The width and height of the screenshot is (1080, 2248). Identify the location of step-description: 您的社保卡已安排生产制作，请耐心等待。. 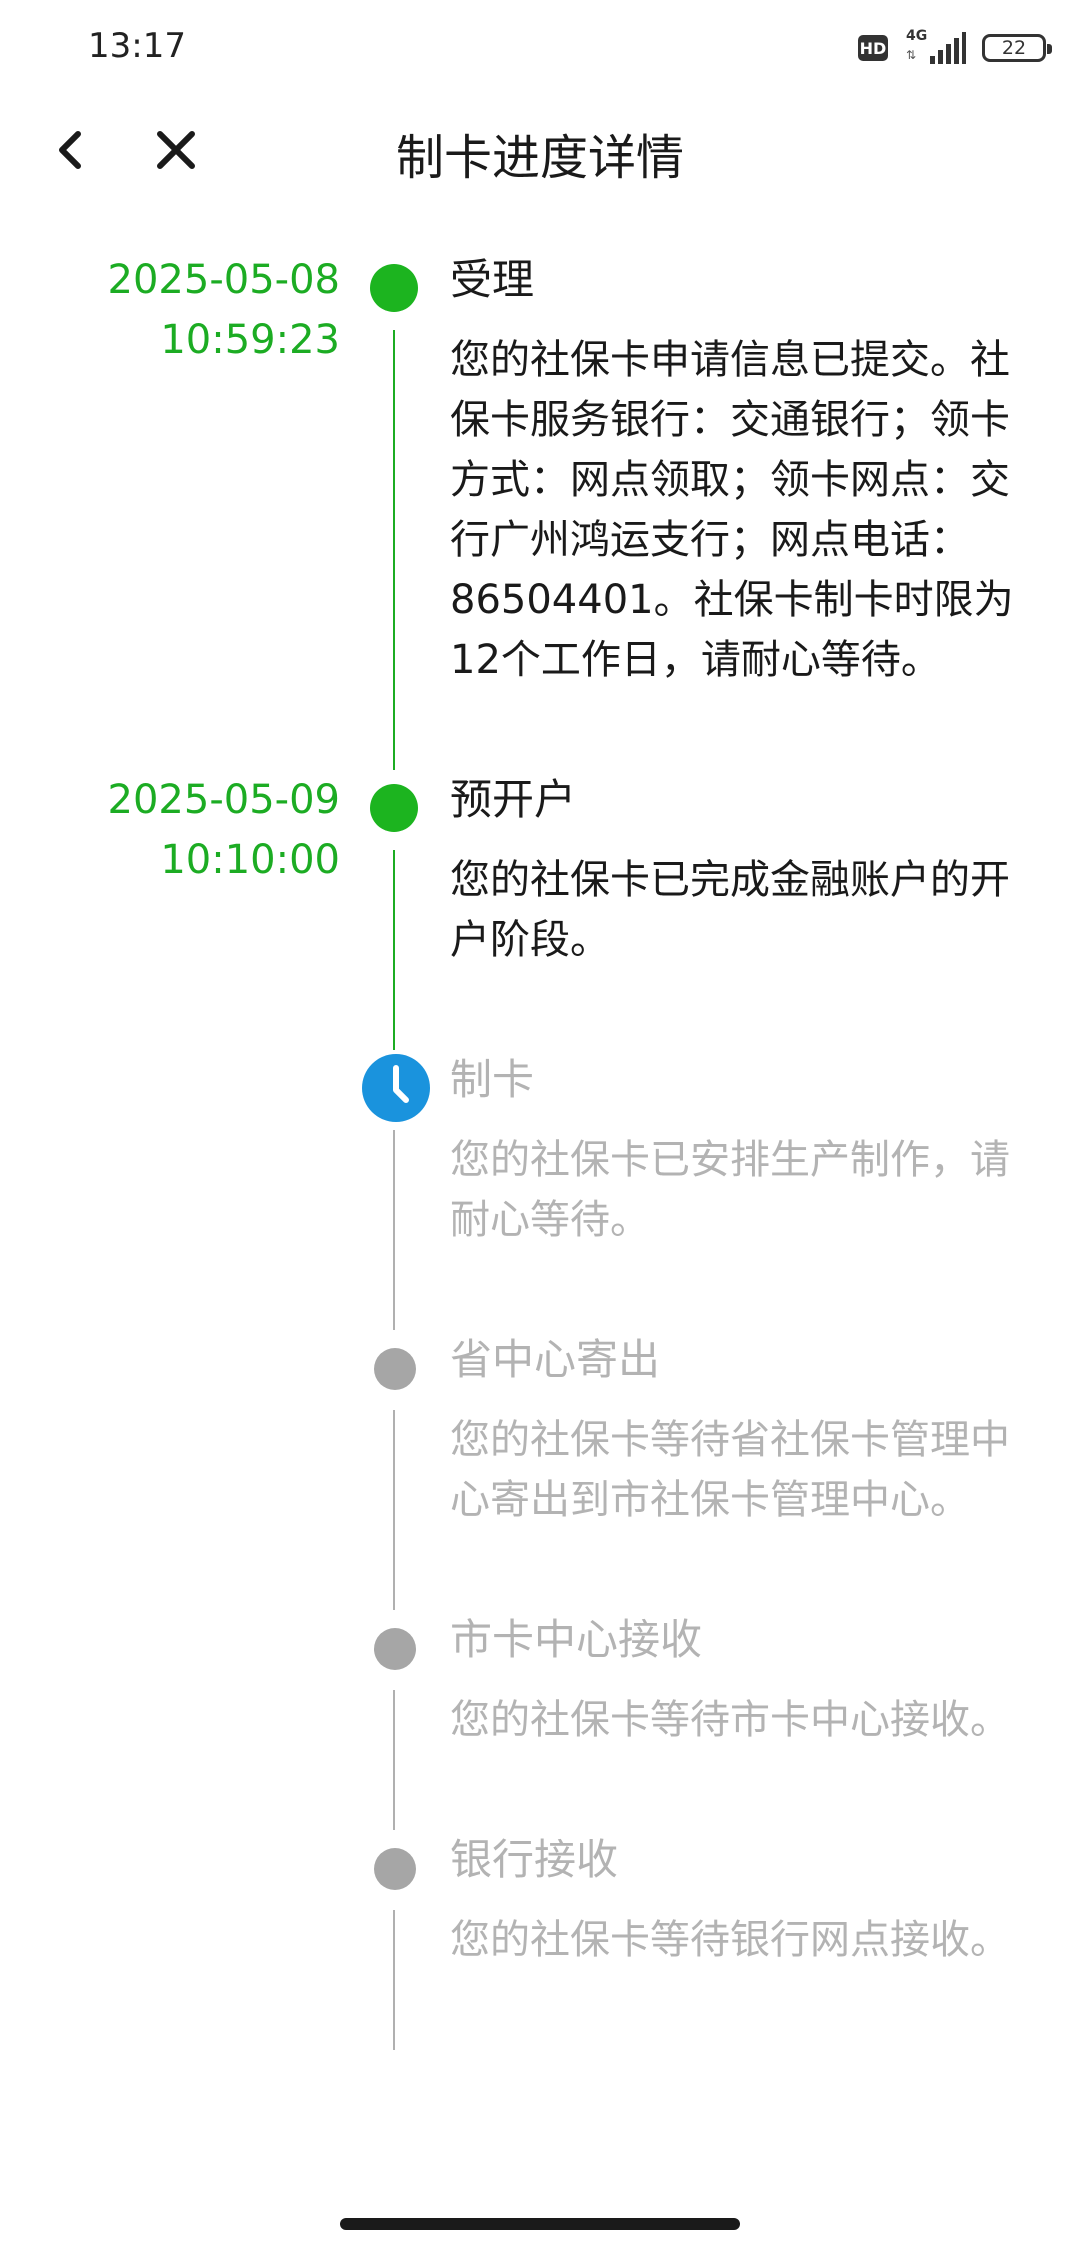
(730, 1190).